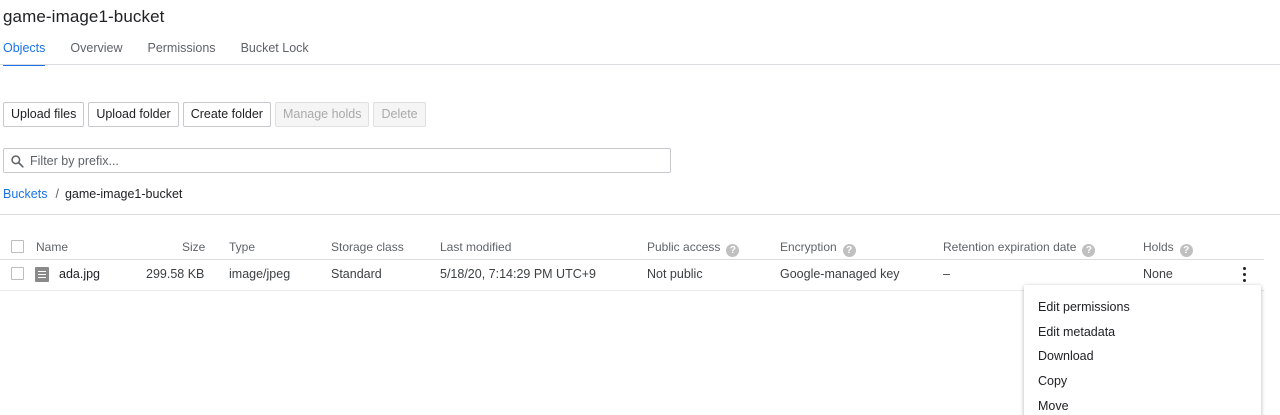 The width and height of the screenshot is (1280, 415). Describe the element at coordinates (181, 53) in the screenshot. I see `tab-permissions: Permissions` at that location.